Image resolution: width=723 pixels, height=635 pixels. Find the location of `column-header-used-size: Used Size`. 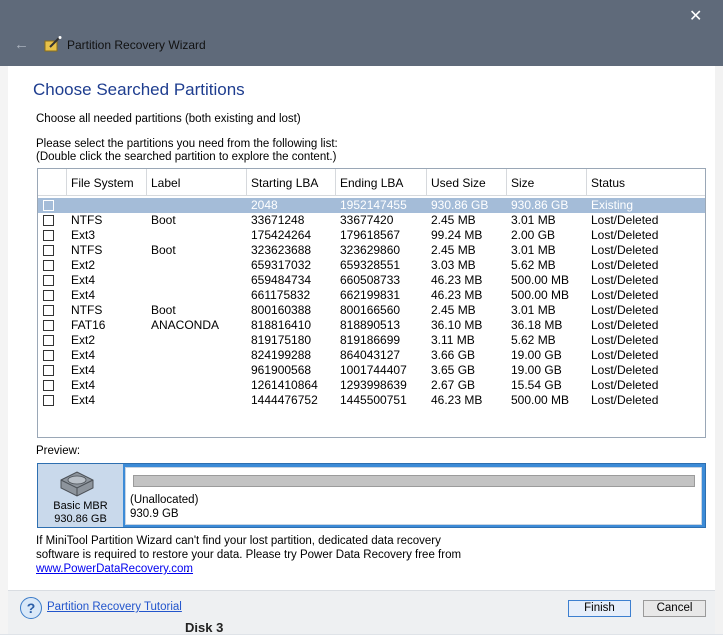

column-header-used-size: Used Size is located at coordinates (467, 182).